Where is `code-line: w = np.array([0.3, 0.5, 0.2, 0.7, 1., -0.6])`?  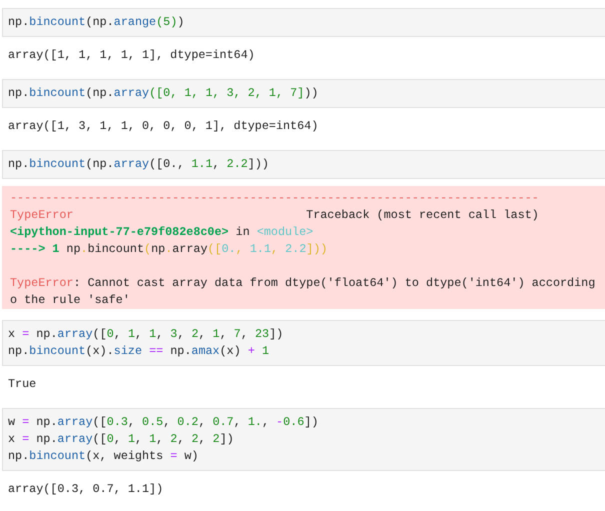
code-line: w = np.array([0.3, 0.5, 0.2, 0.7, 1., -0.6]) is located at coordinates (164, 422).